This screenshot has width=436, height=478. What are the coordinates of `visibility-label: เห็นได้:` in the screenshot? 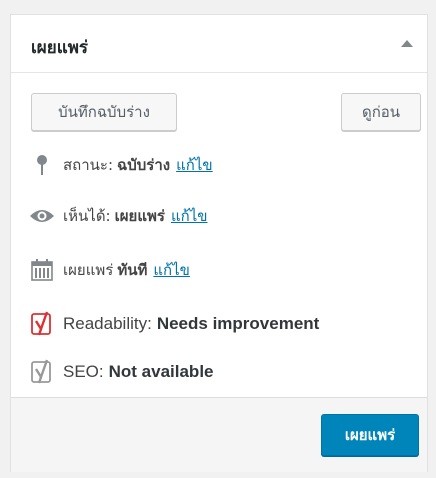 It's located at (87, 216).